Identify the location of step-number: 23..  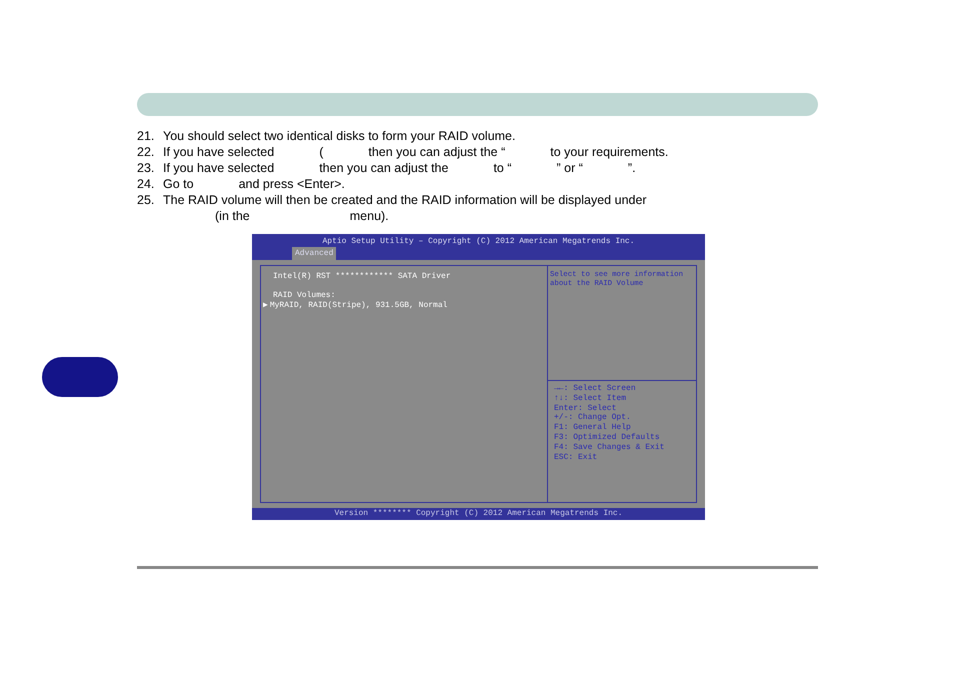
(146, 168).